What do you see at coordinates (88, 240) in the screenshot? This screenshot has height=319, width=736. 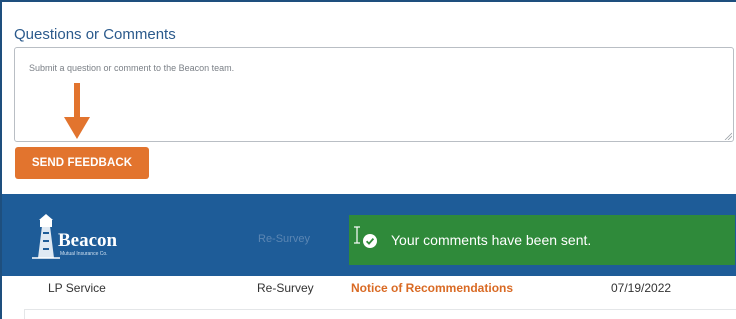 I see `brand-name: Beacon` at bounding box center [88, 240].